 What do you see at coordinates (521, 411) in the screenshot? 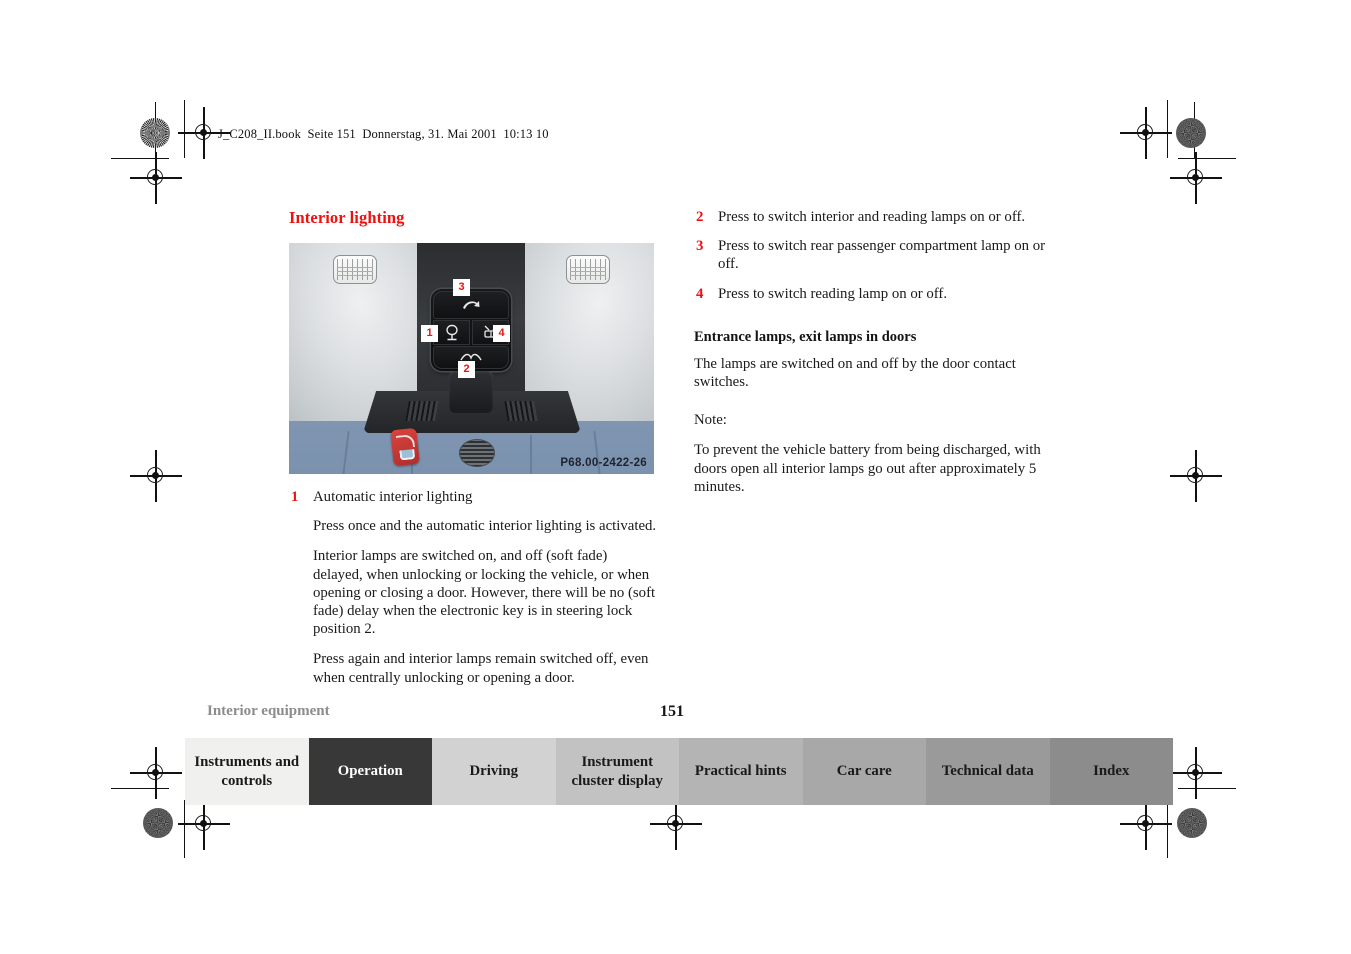
I see `console-vent-slots-right` at bounding box center [521, 411].